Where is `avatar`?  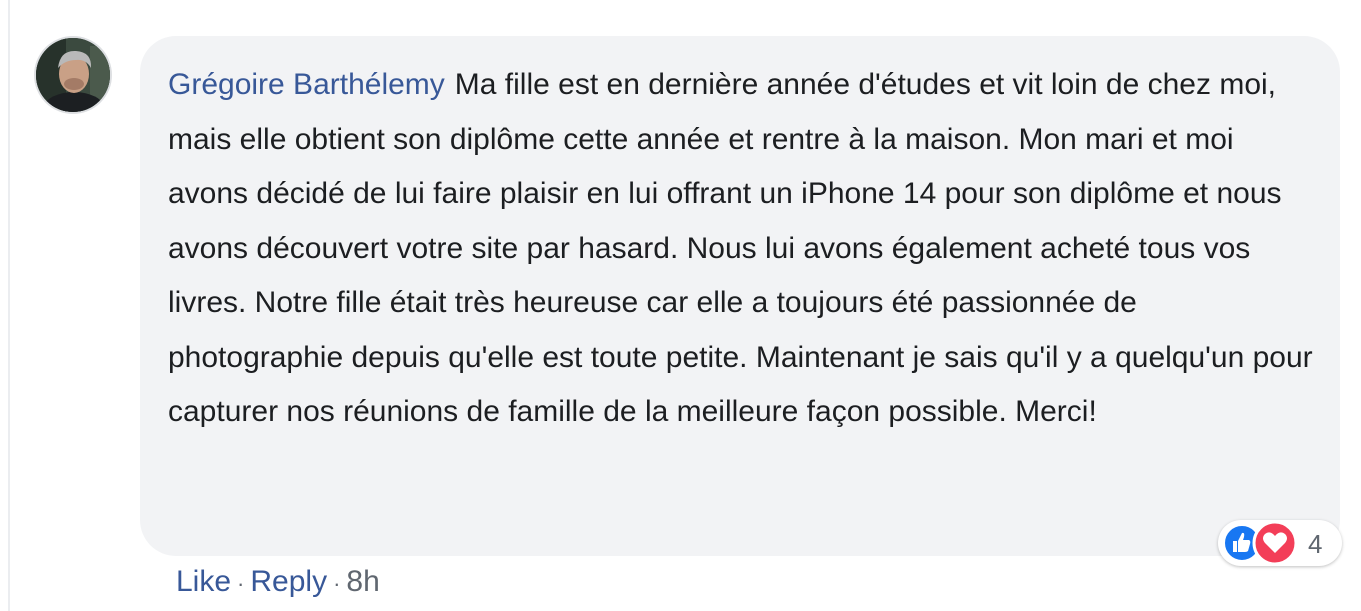 avatar is located at coordinates (73, 75).